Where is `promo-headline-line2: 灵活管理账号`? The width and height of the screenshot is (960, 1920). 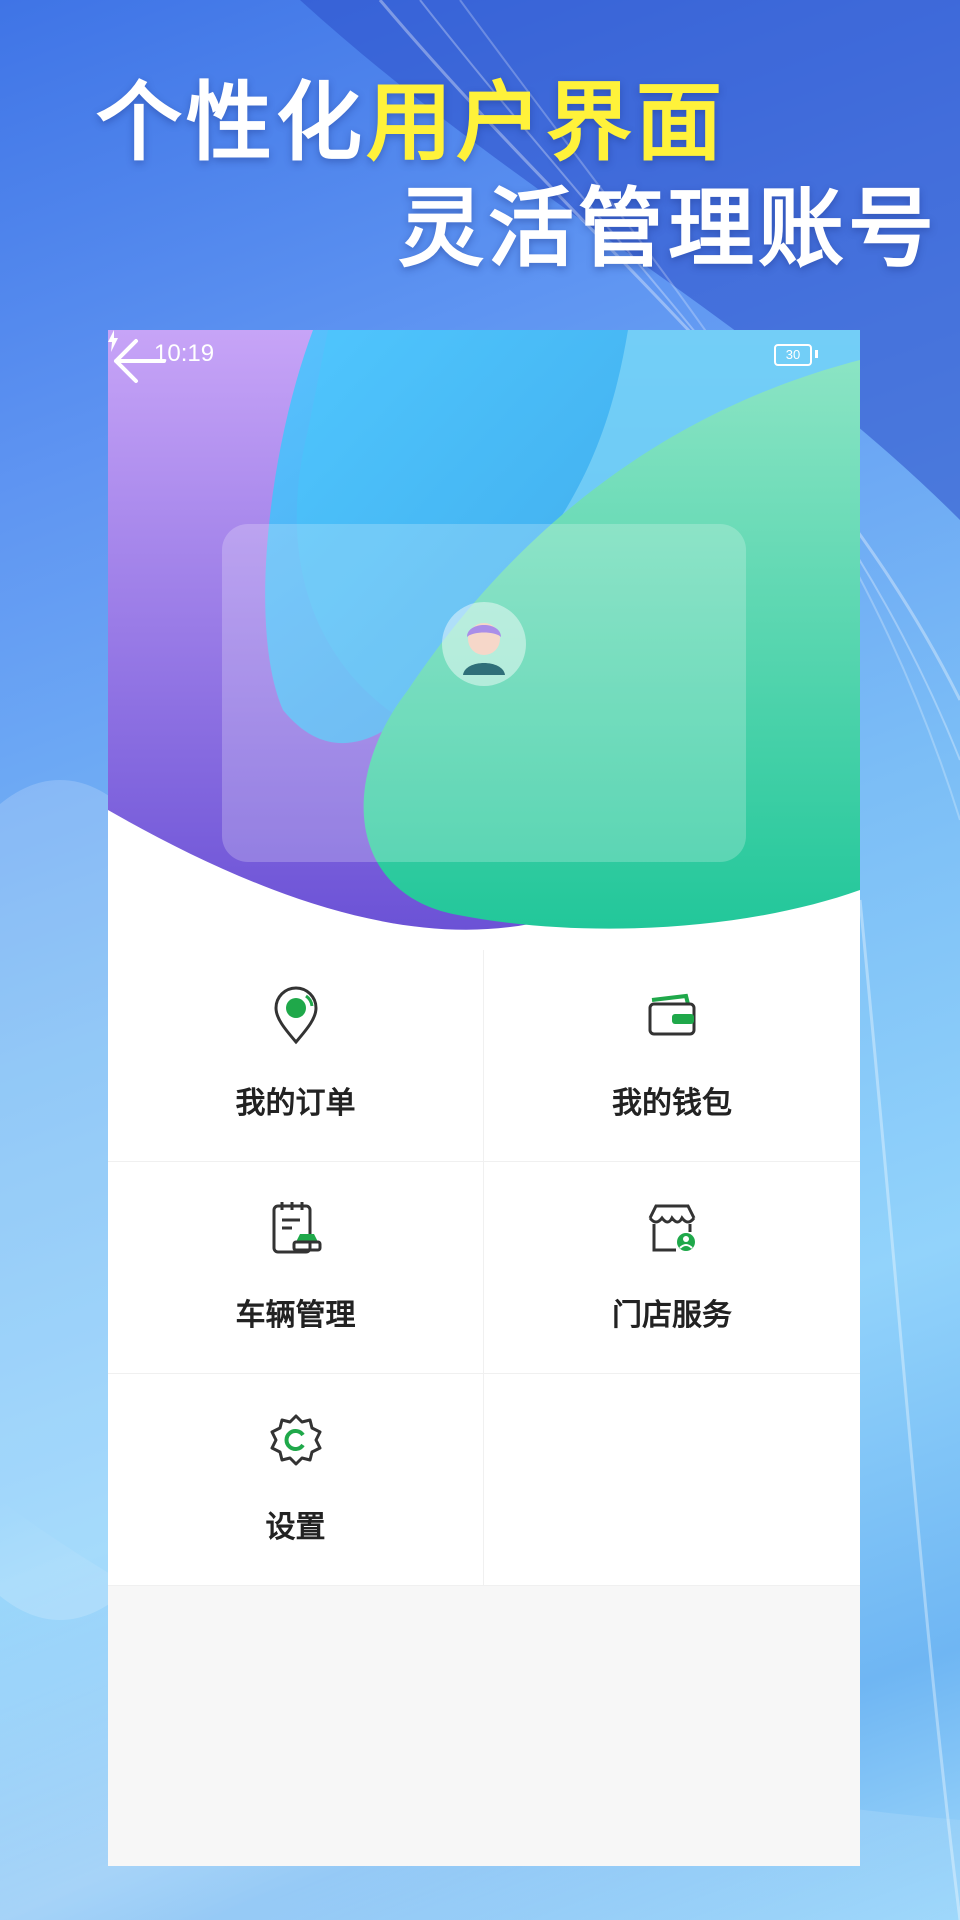 promo-headline-line2: 灵活管理账号 is located at coordinates (668, 228).